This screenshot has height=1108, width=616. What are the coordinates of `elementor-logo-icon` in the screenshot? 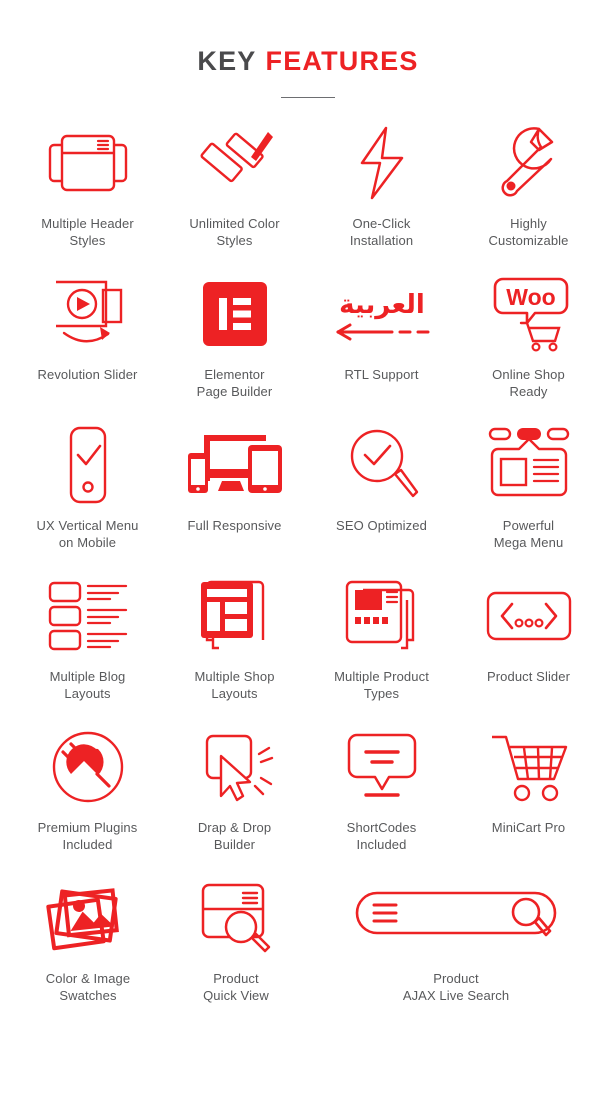 It's located at (234, 314).